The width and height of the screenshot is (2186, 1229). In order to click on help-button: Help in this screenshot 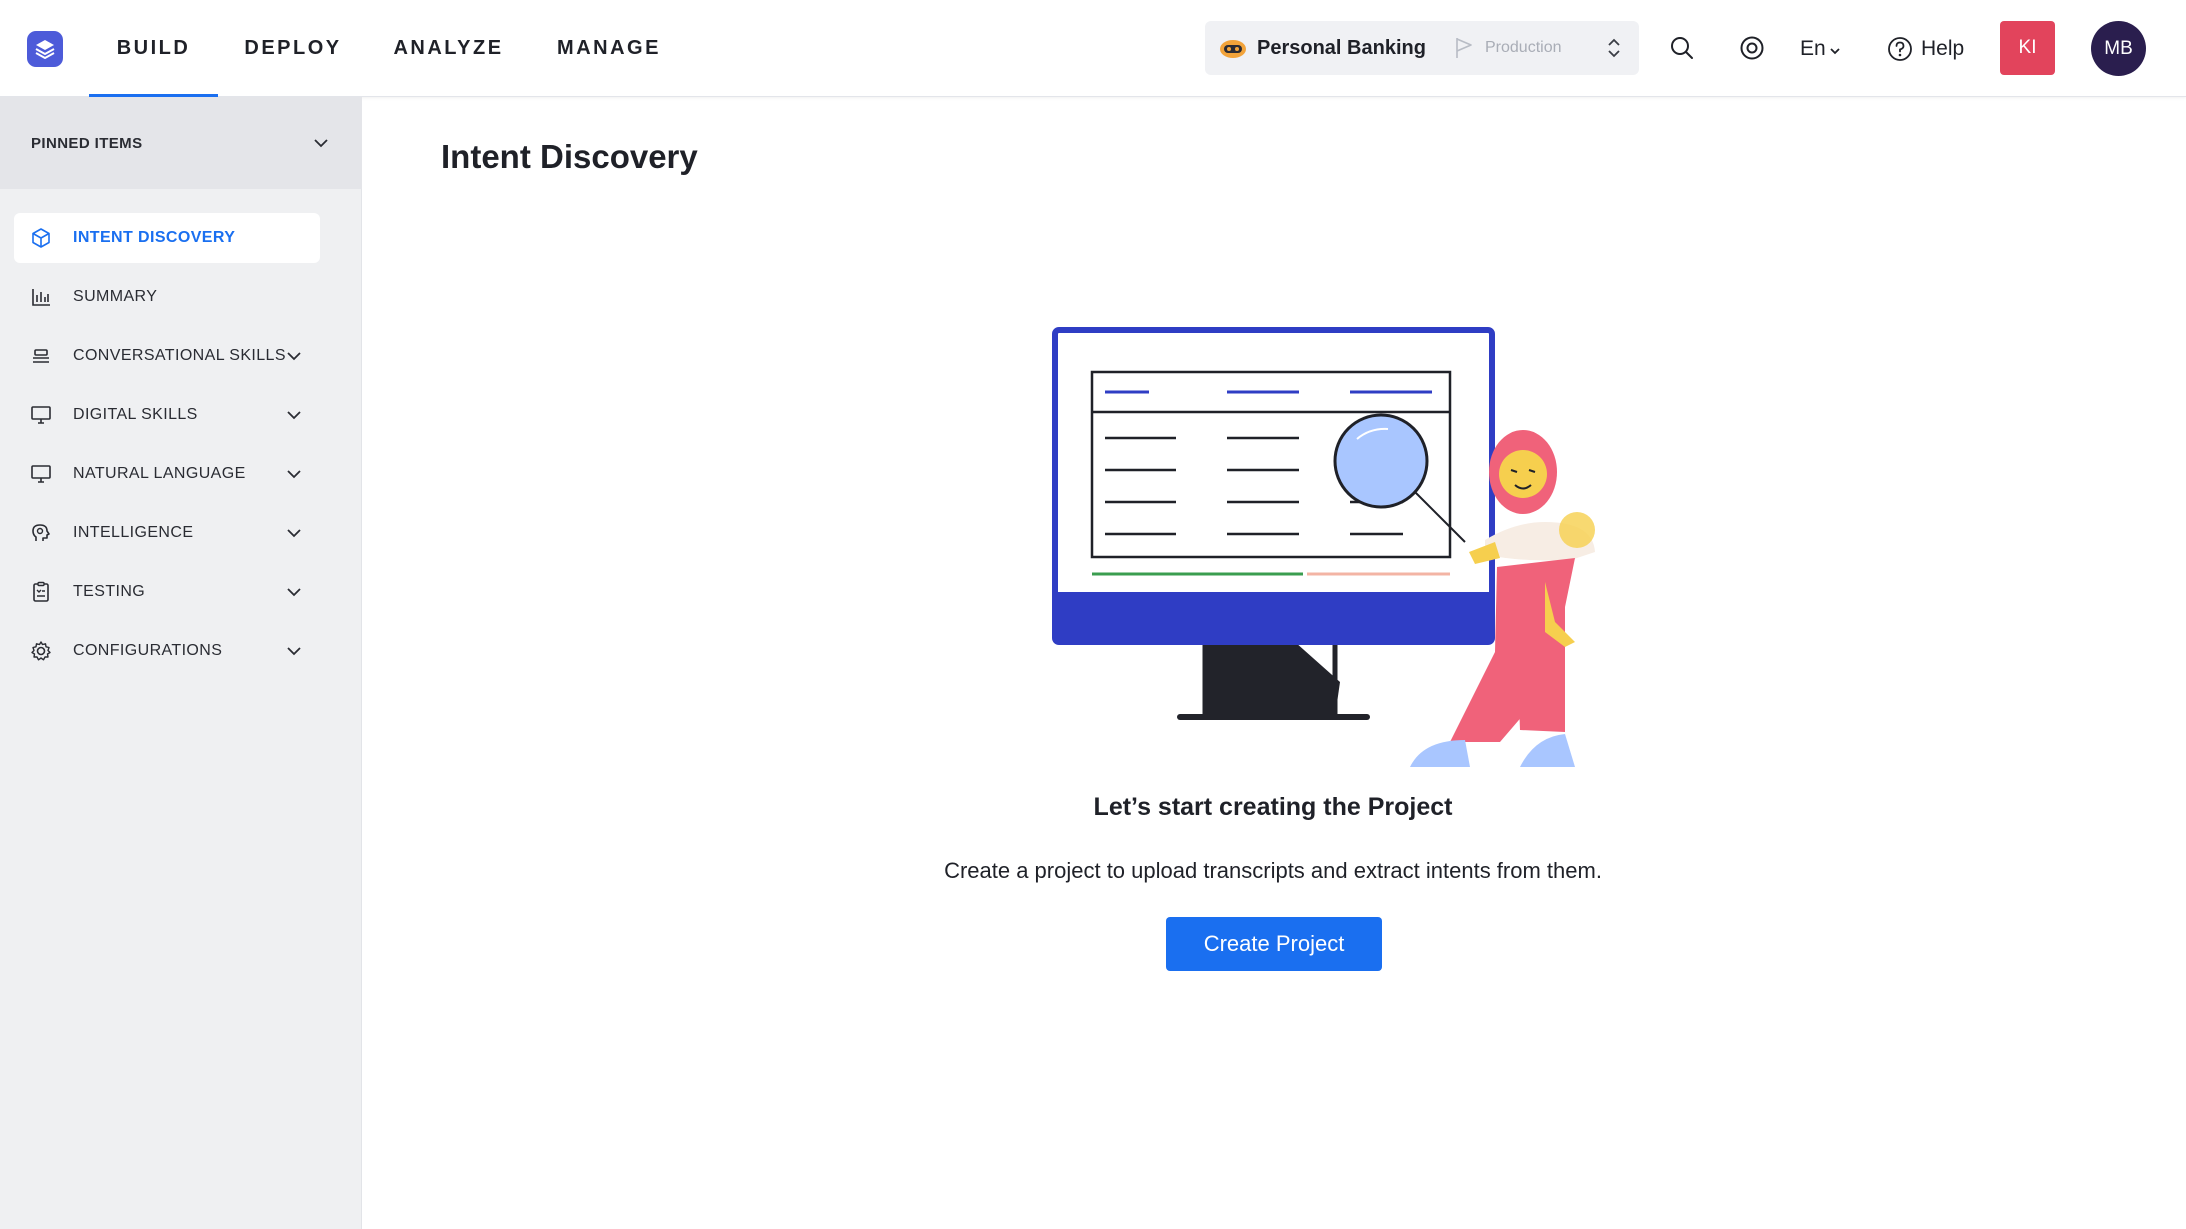, I will do `click(1925, 48)`.